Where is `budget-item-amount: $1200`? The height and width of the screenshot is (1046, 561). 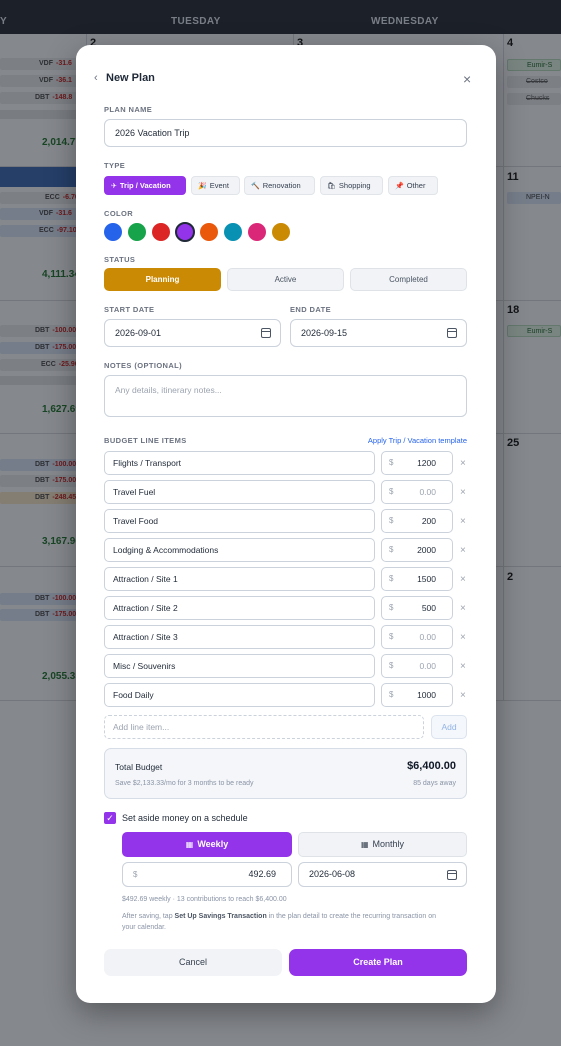
budget-item-amount: $1200 is located at coordinates (417, 463).